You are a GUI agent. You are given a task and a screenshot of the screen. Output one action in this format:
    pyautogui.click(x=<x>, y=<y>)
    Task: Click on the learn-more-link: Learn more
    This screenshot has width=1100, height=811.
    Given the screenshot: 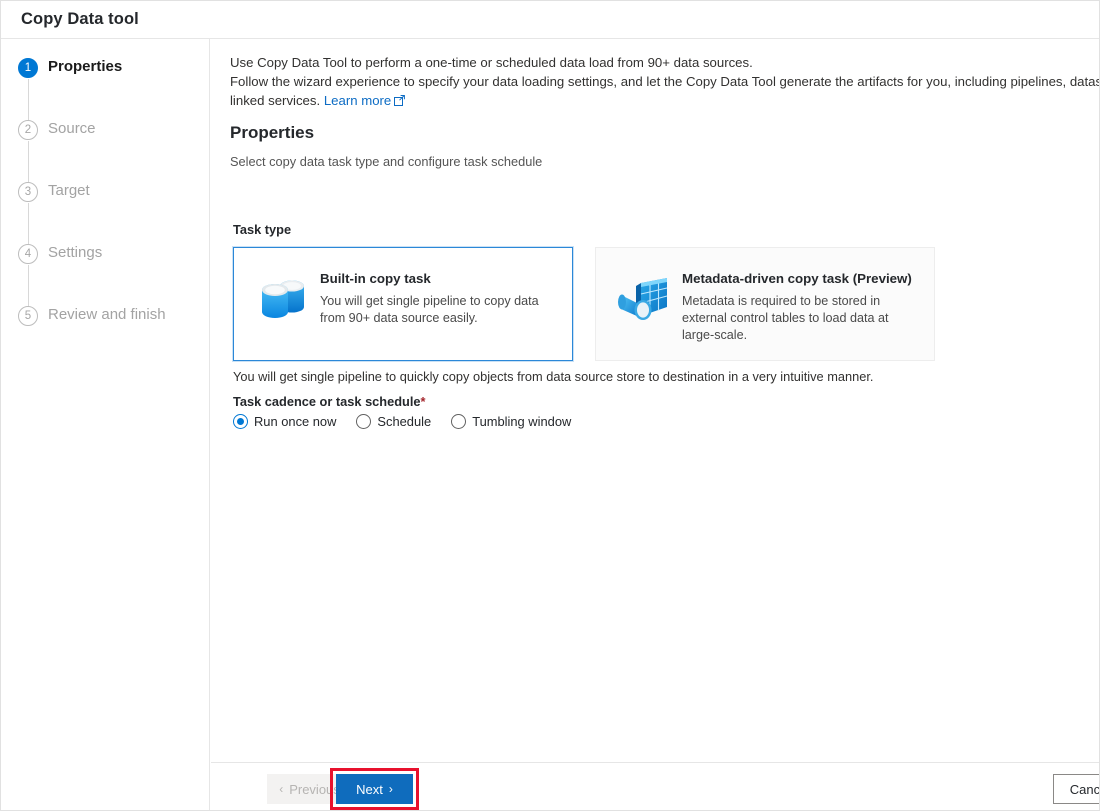 What is the action you would take?
    pyautogui.click(x=357, y=100)
    